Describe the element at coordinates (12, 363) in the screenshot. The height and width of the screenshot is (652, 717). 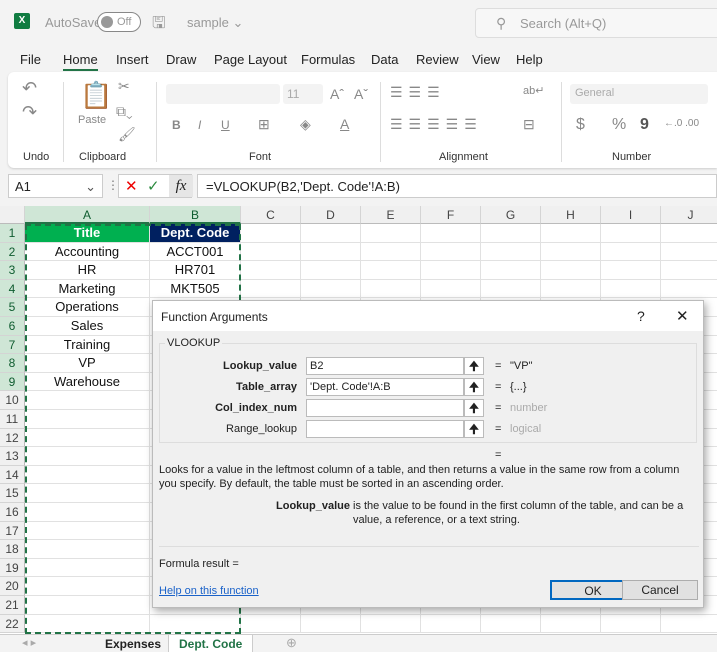
I see `row-header-8: 8` at that location.